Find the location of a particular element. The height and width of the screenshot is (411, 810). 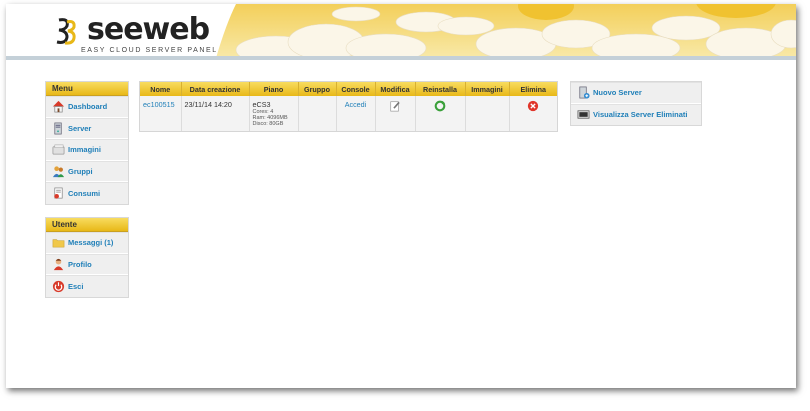

user-item-label: Messaggi (1) is located at coordinates (91, 243).